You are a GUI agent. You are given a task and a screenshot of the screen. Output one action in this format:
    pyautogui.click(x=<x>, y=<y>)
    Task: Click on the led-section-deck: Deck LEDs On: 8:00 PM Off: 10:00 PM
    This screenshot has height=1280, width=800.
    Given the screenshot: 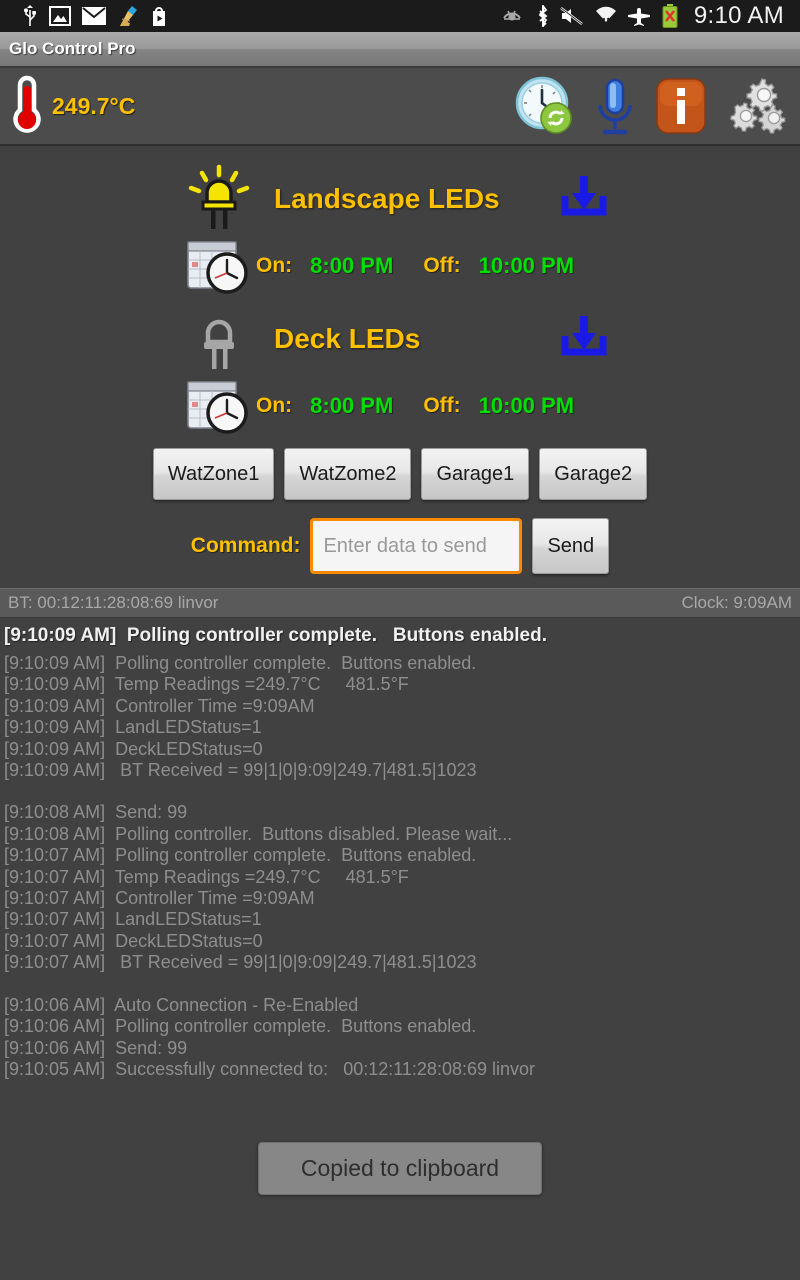 What is the action you would take?
    pyautogui.click(x=400, y=369)
    